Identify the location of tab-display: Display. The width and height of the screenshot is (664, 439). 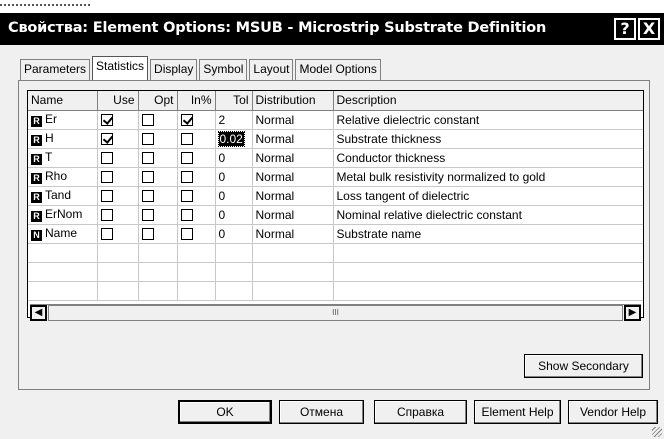
(174, 69).